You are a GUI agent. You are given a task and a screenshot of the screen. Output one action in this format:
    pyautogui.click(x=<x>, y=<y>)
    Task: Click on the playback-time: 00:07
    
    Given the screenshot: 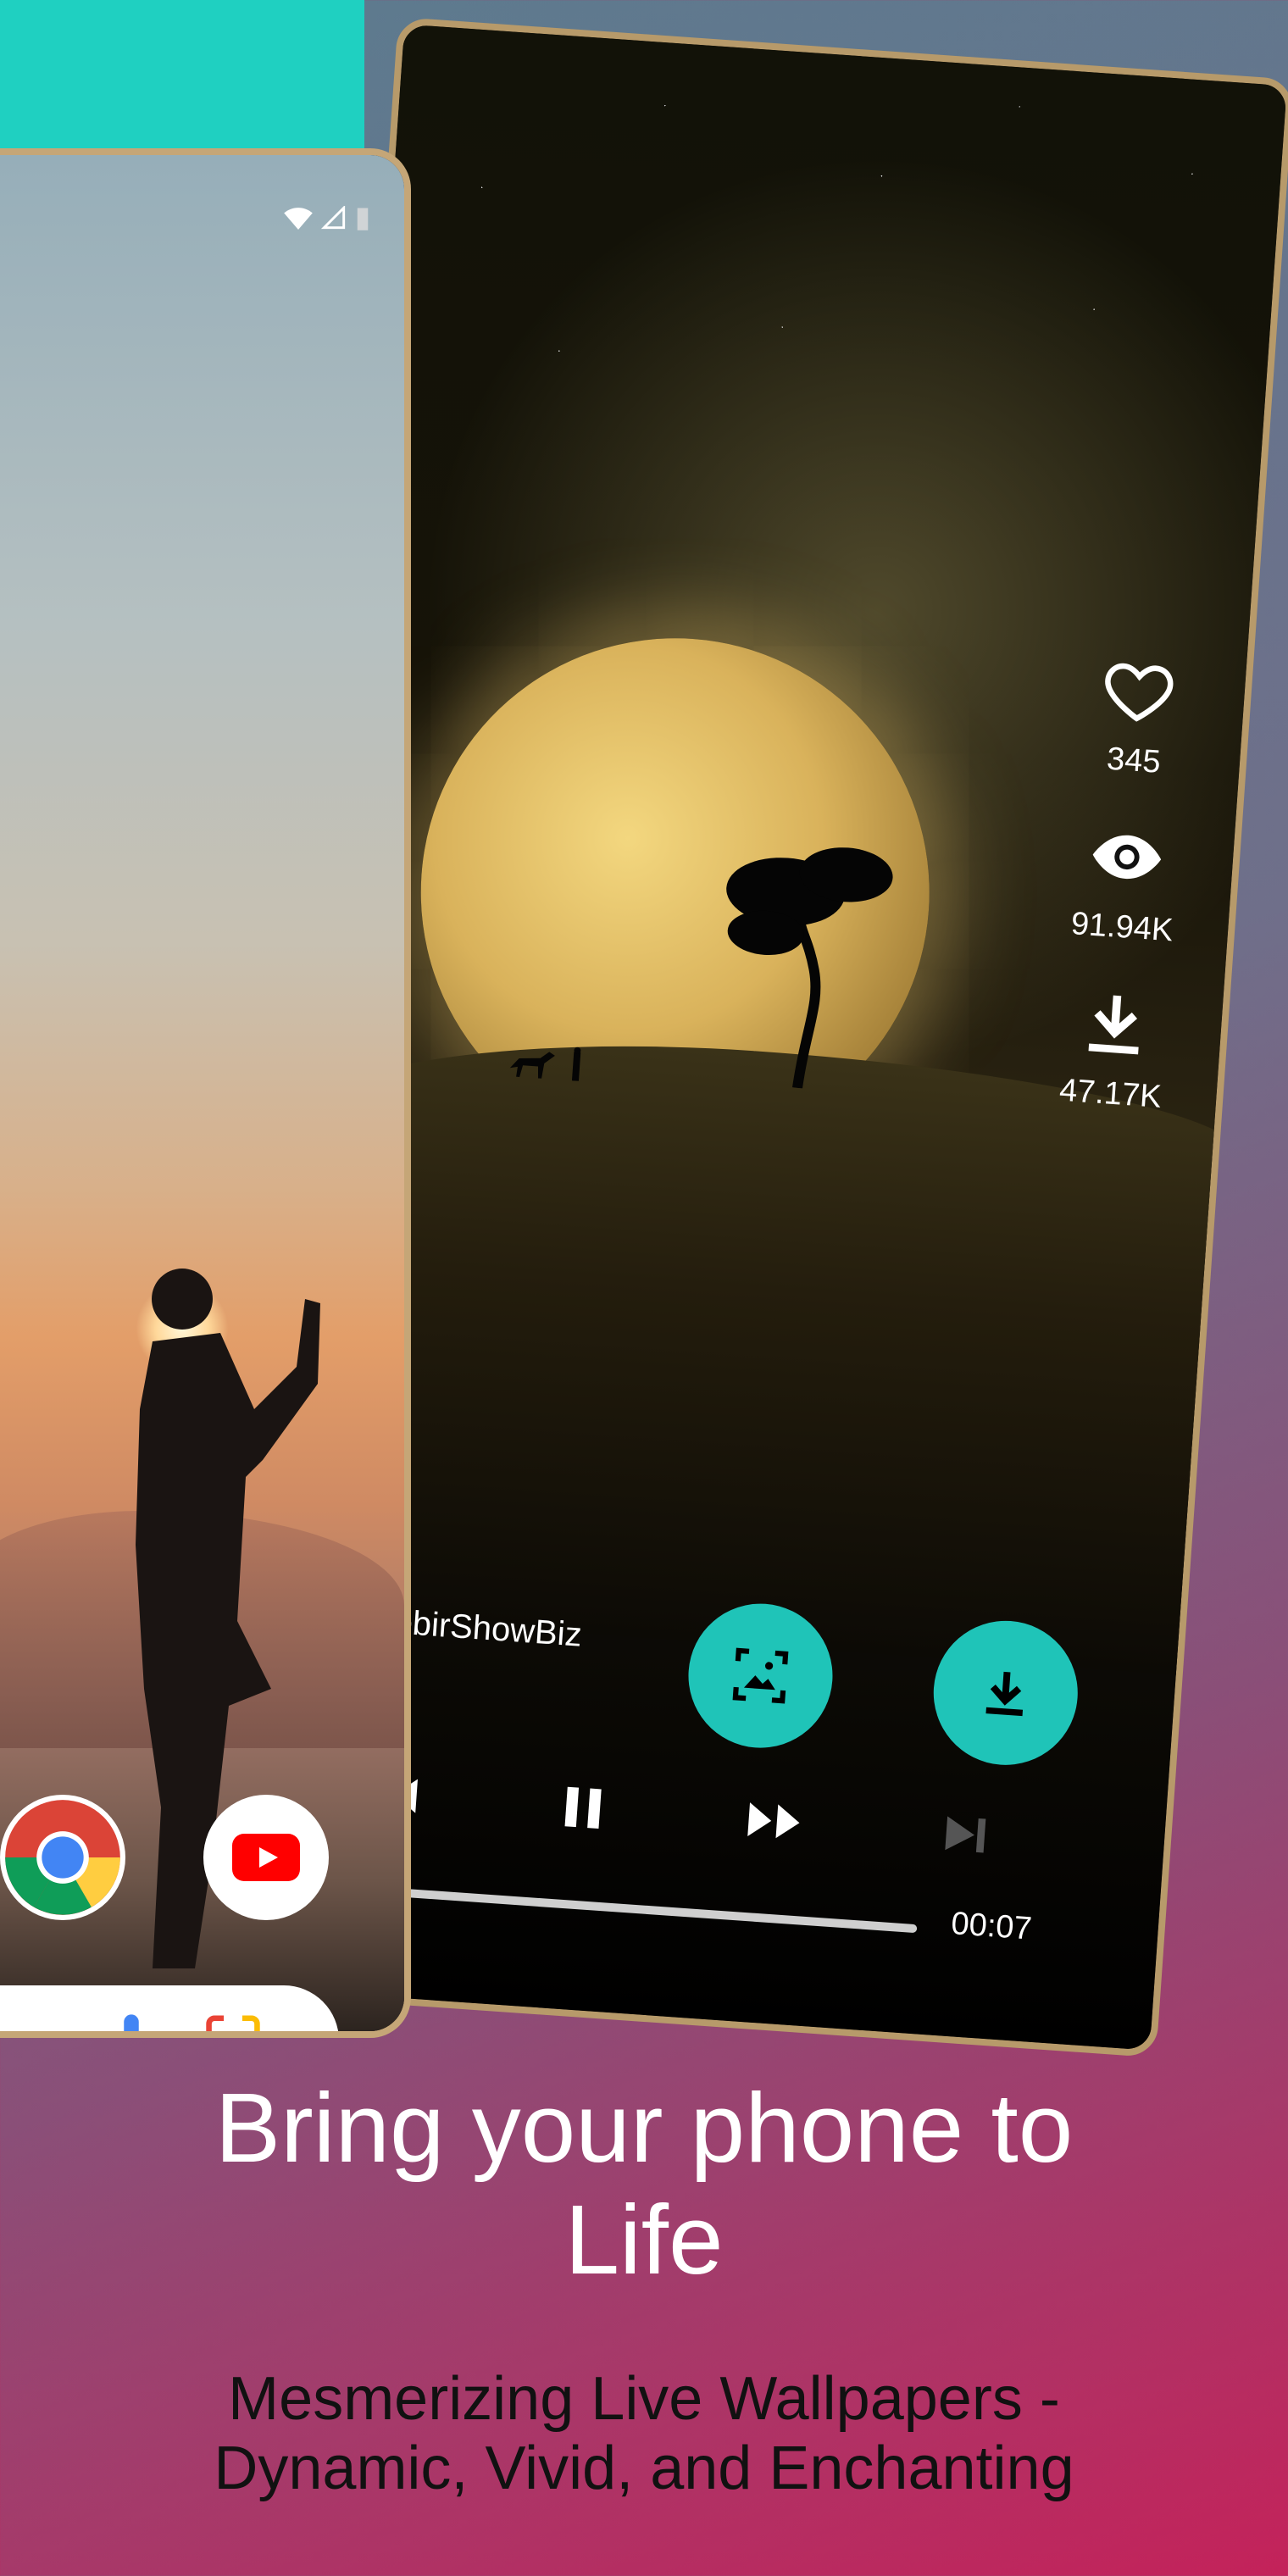 What is the action you would take?
    pyautogui.click(x=991, y=1926)
    